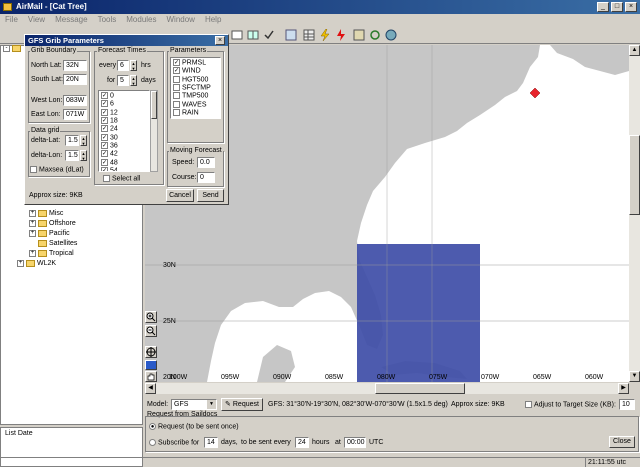 The width and height of the screenshot is (640, 467). What do you see at coordinates (390, 34) in the screenshot?
I see `toolbar-globe-icon` at bounding box center [390, 34].